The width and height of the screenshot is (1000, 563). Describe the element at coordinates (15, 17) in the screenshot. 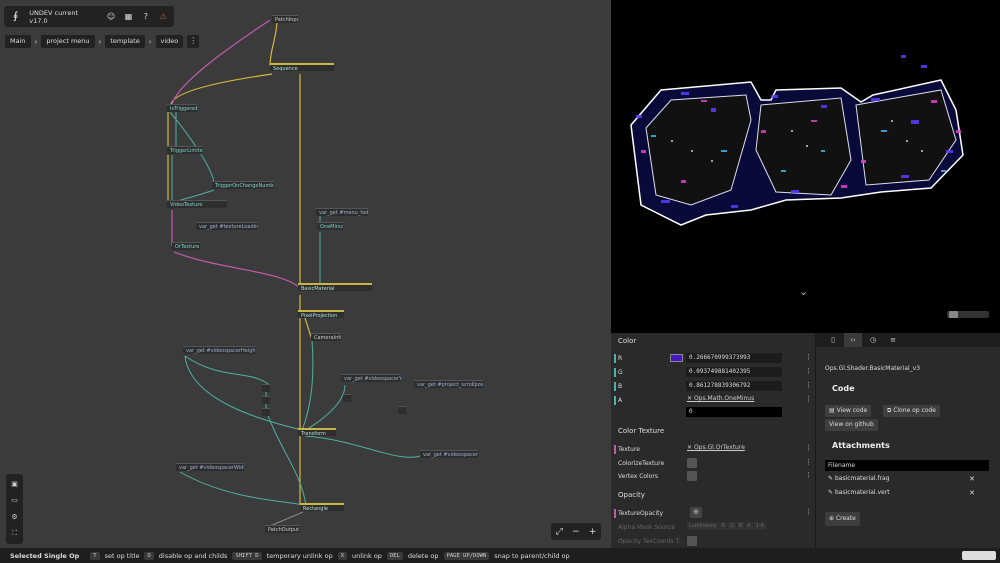

I see `graph-logo-icon: ∮` at that location.